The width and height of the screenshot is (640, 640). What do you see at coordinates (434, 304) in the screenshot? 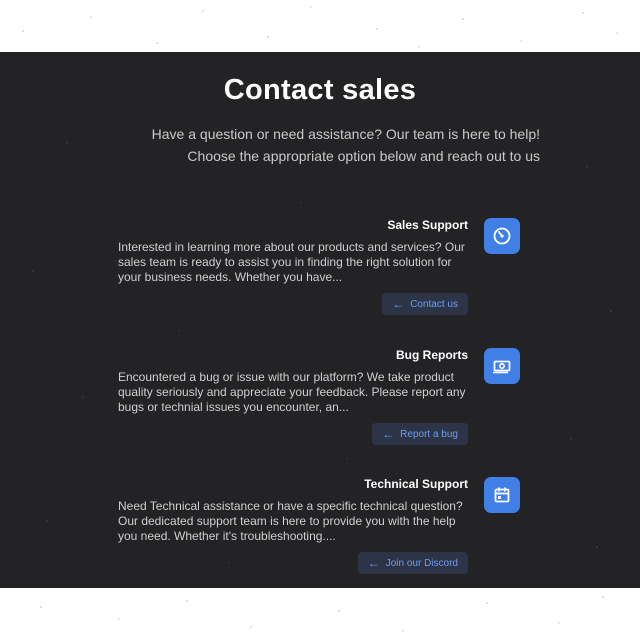
I see `button-label: Contact us` at bounding box center [434, 304].